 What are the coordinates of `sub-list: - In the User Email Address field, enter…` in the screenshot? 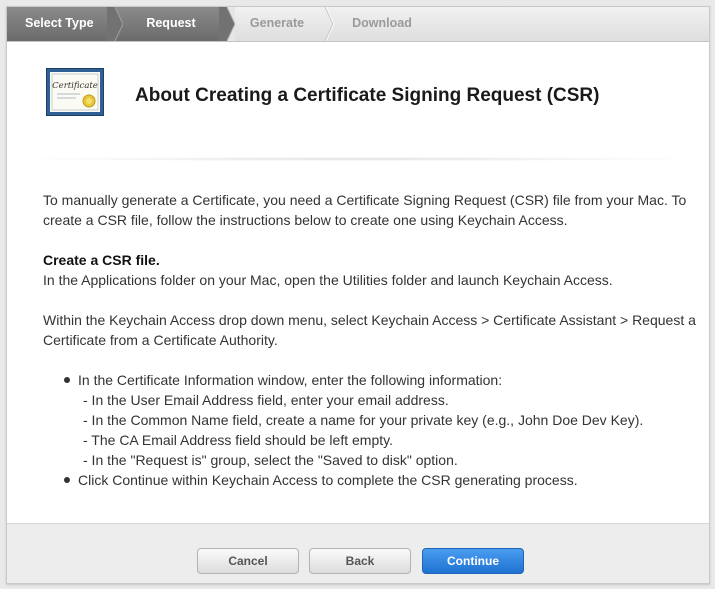 It's located at (390, 430).